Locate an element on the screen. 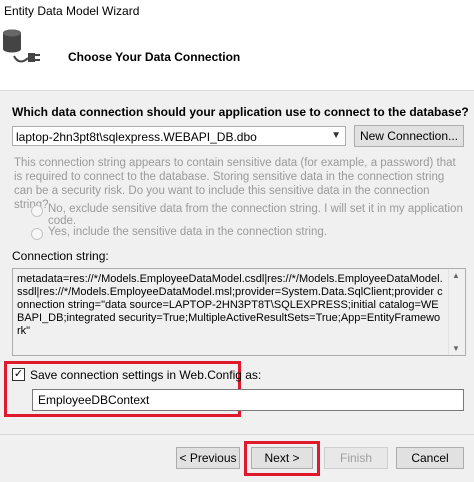 Image resolution: width=474 pixels, height=482 pixels. context-name-value: EmployeeDBContext is located at coordinates (94, 400).